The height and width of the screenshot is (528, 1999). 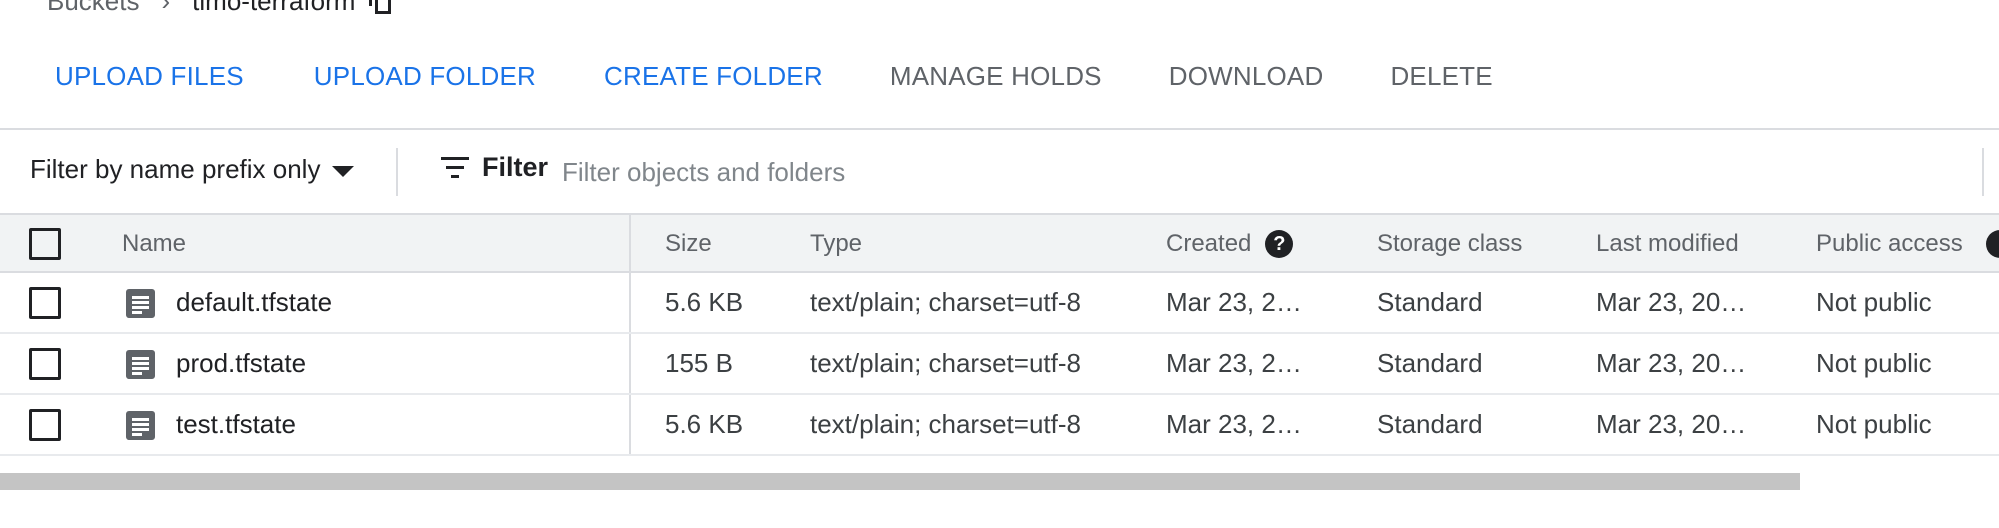 I want to click on breadcrumb-buckets-link: Buckets, so click(x=93, y=8).